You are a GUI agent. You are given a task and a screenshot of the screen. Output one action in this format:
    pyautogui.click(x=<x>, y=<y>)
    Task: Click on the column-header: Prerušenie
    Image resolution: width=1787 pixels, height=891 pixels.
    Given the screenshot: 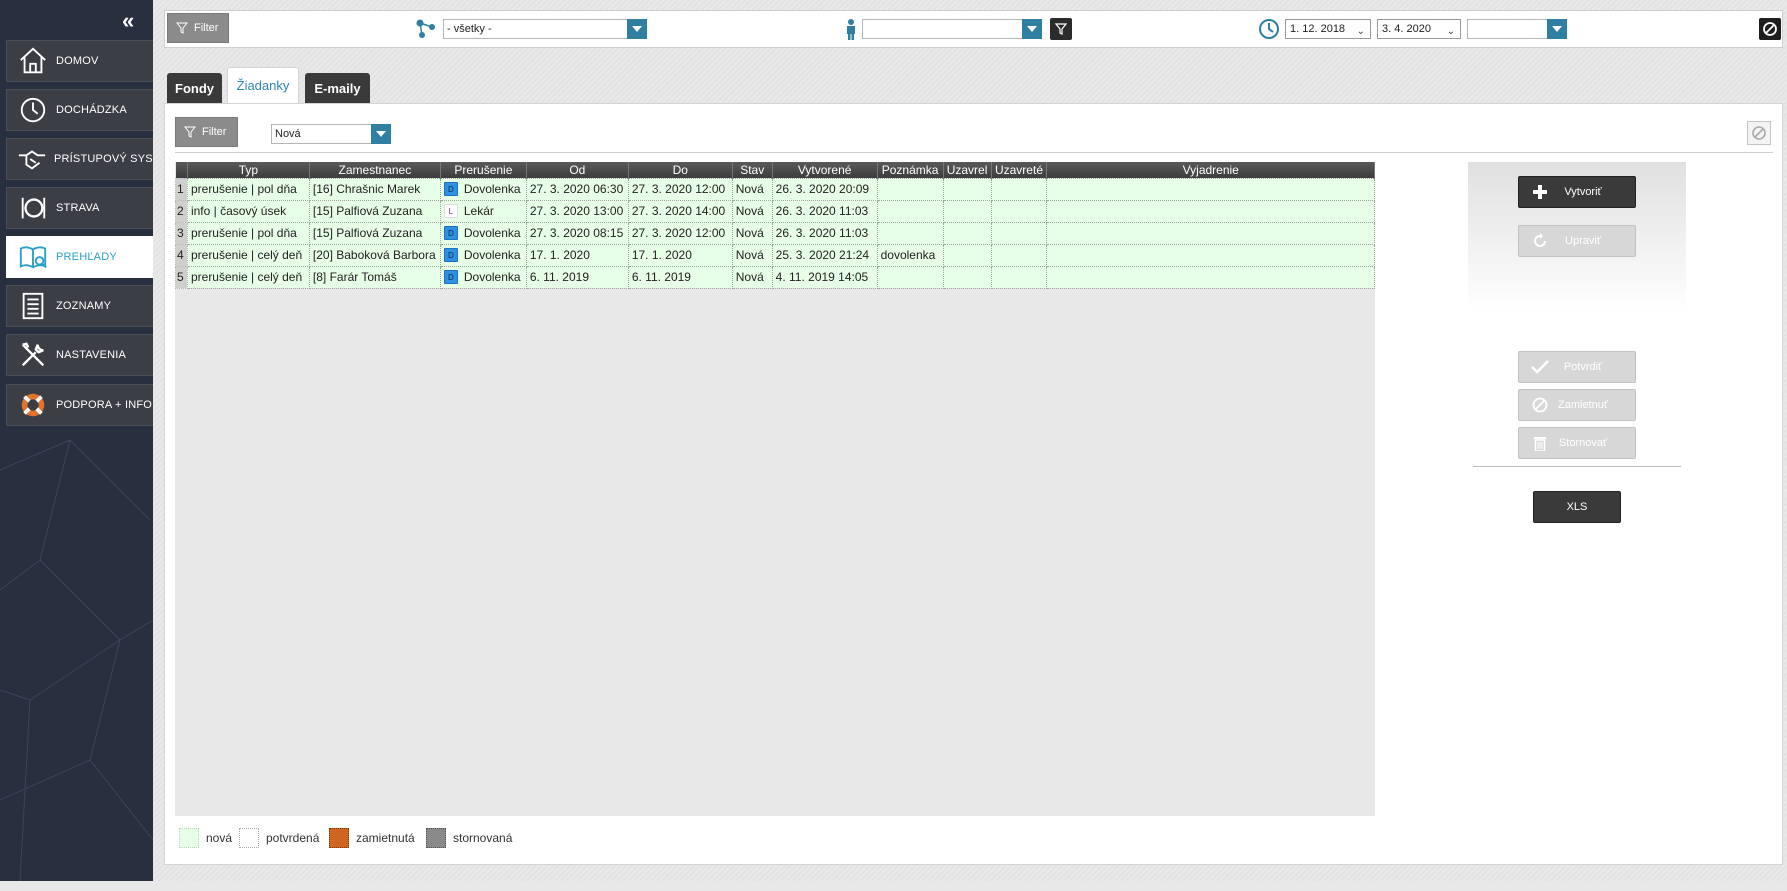 What is the action you would take?
    pyautogui.click(x=483, y=170)
    